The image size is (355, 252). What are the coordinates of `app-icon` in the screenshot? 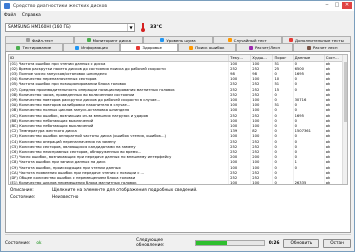 It's located at (7, 6).